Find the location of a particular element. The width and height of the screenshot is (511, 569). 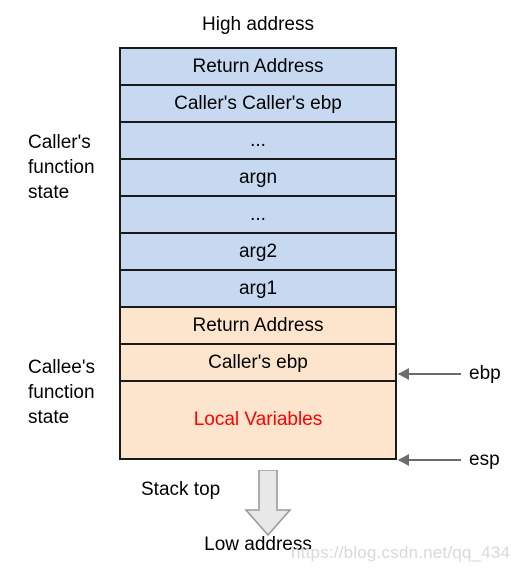

caller-state-line-1: Caller's is located at coordinates (59, 142).